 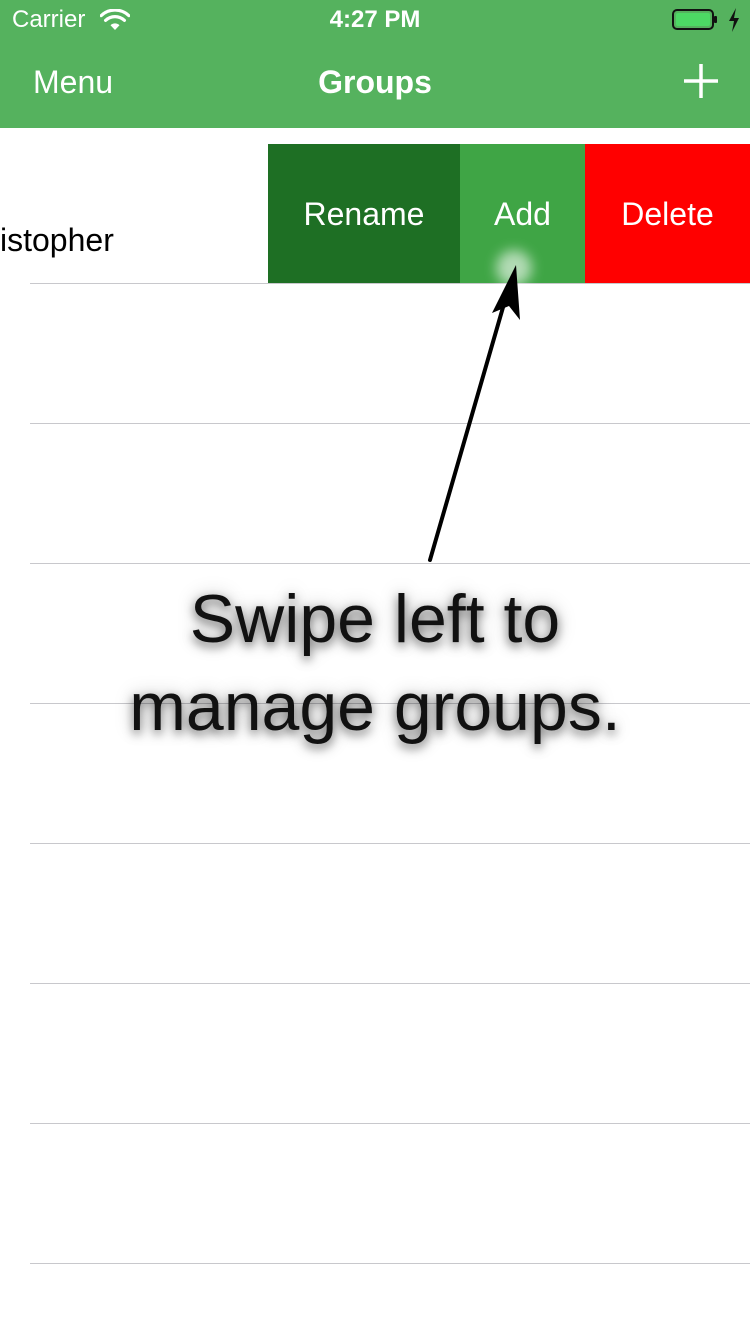 I want to click on swipe-actions: Rename Add Delete, so click(x=509, y=214).